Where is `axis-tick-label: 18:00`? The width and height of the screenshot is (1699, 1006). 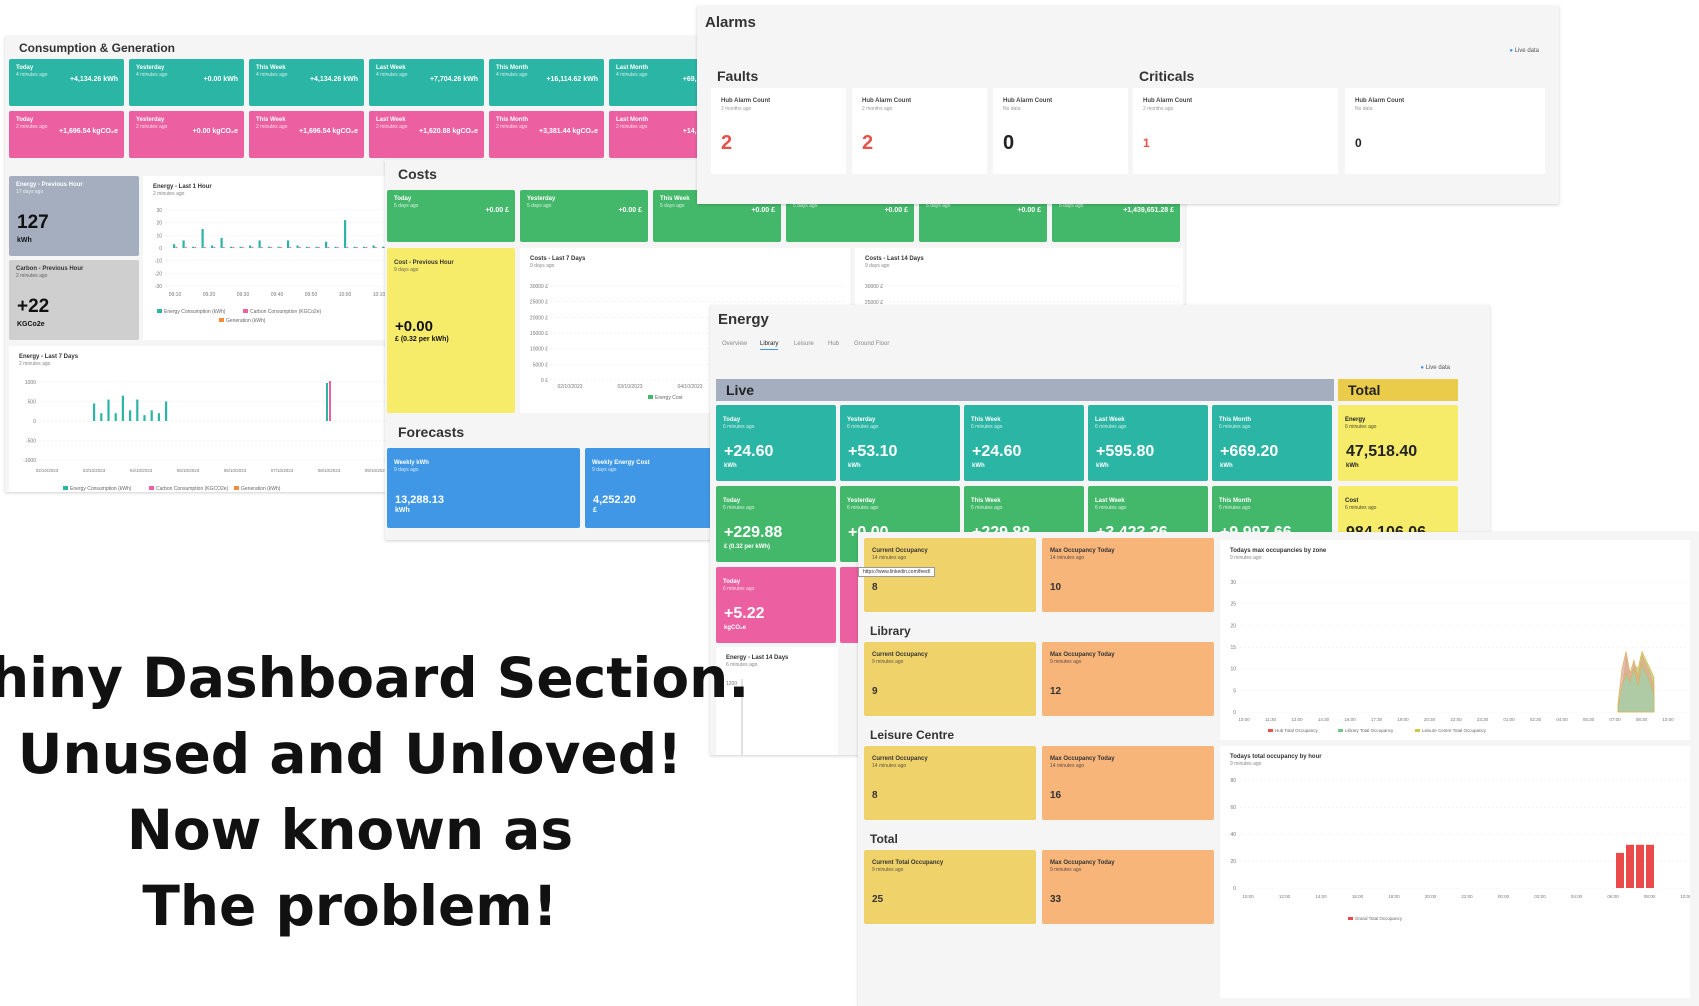
axis-tick-label: 18:00 is located at coordinates (1394, 896).